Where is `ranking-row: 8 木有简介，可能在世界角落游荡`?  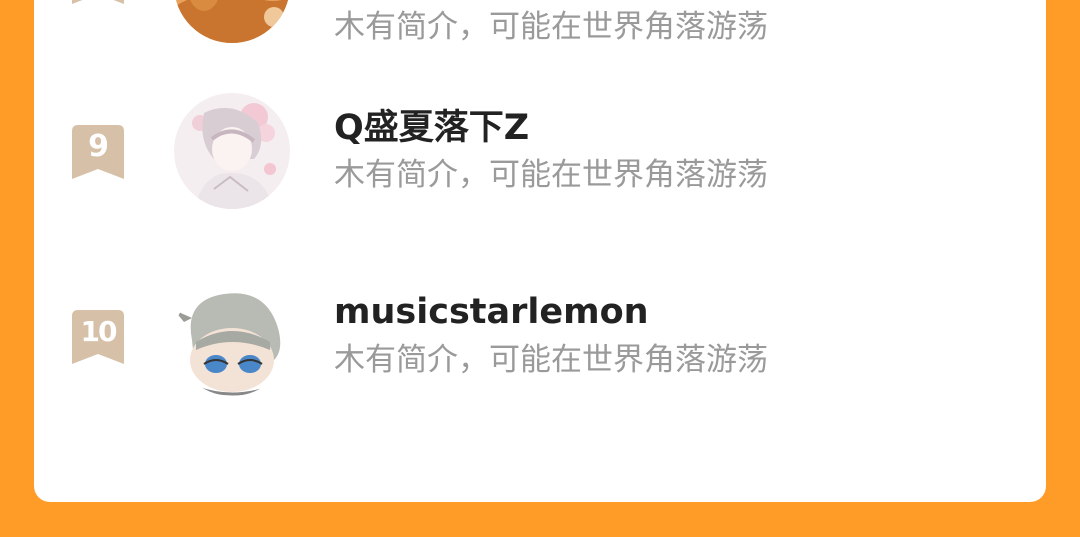
ranking-row: 8 木有简介，可能在世界角落游荡 is located at coordinates (540, 42).